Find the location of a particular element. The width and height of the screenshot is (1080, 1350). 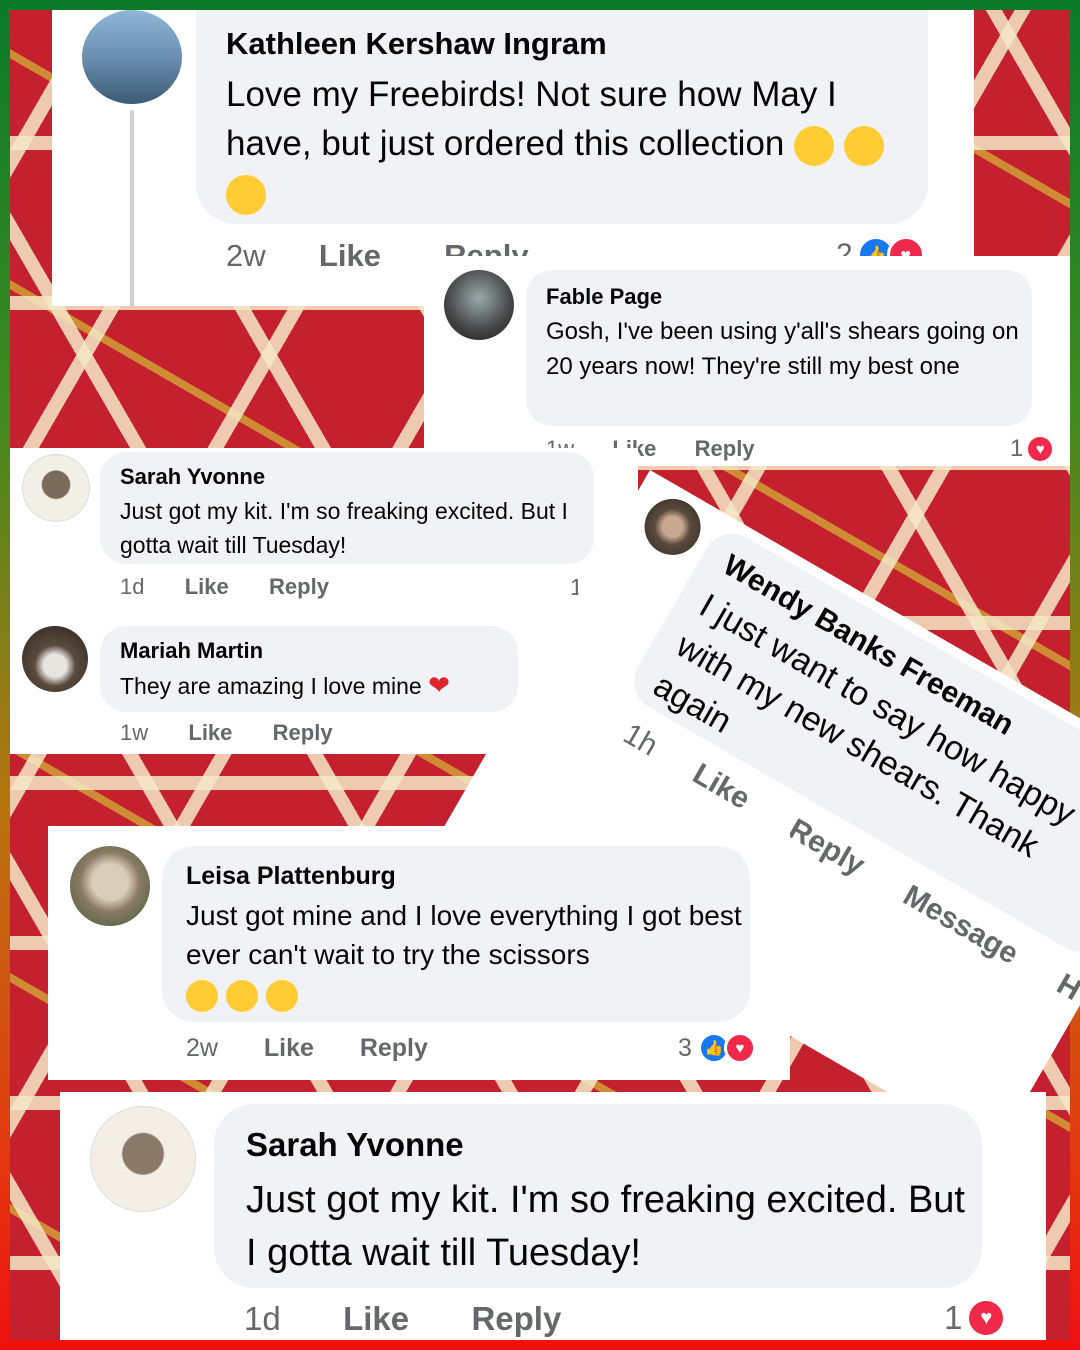

commenter-name: Kathleen Kershaw Ingram is located at coordinates (416, 44).